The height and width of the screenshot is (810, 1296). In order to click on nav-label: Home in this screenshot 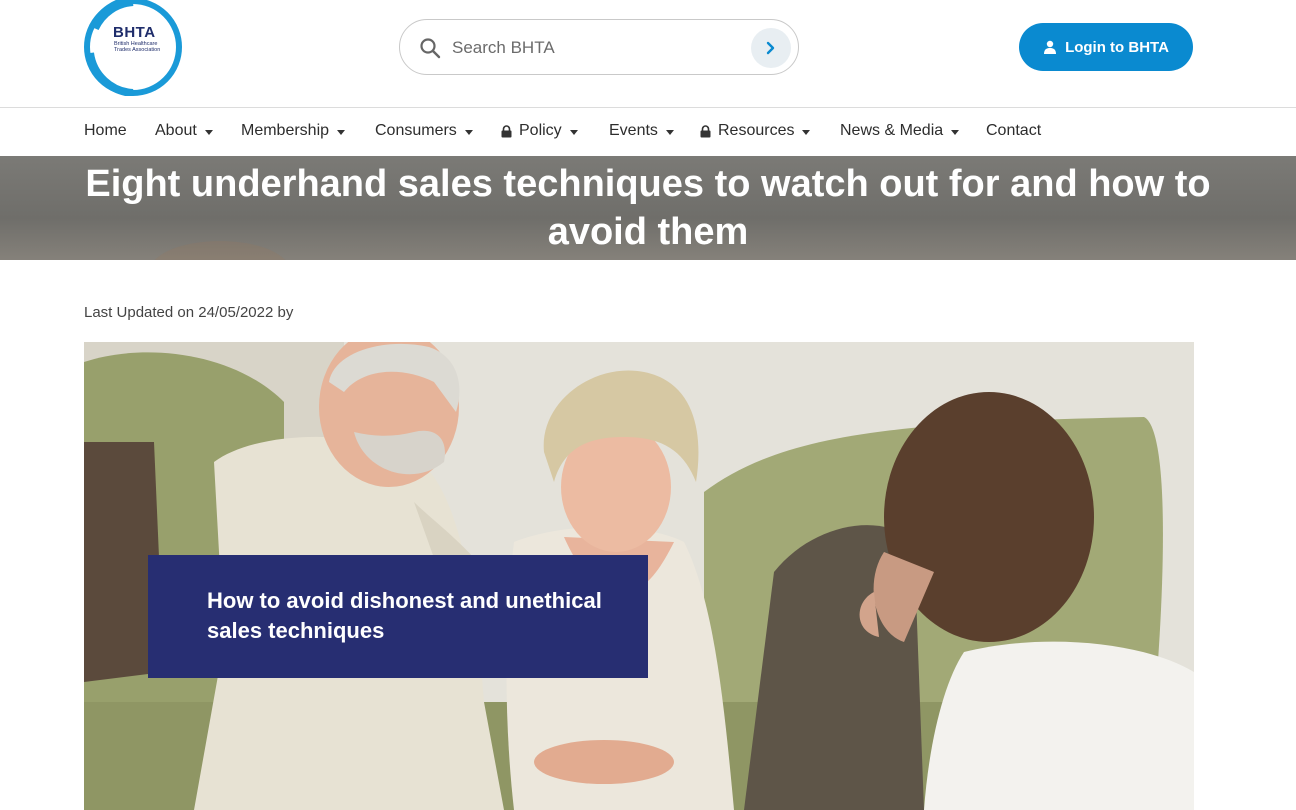, I will do `click(105, 130)`.